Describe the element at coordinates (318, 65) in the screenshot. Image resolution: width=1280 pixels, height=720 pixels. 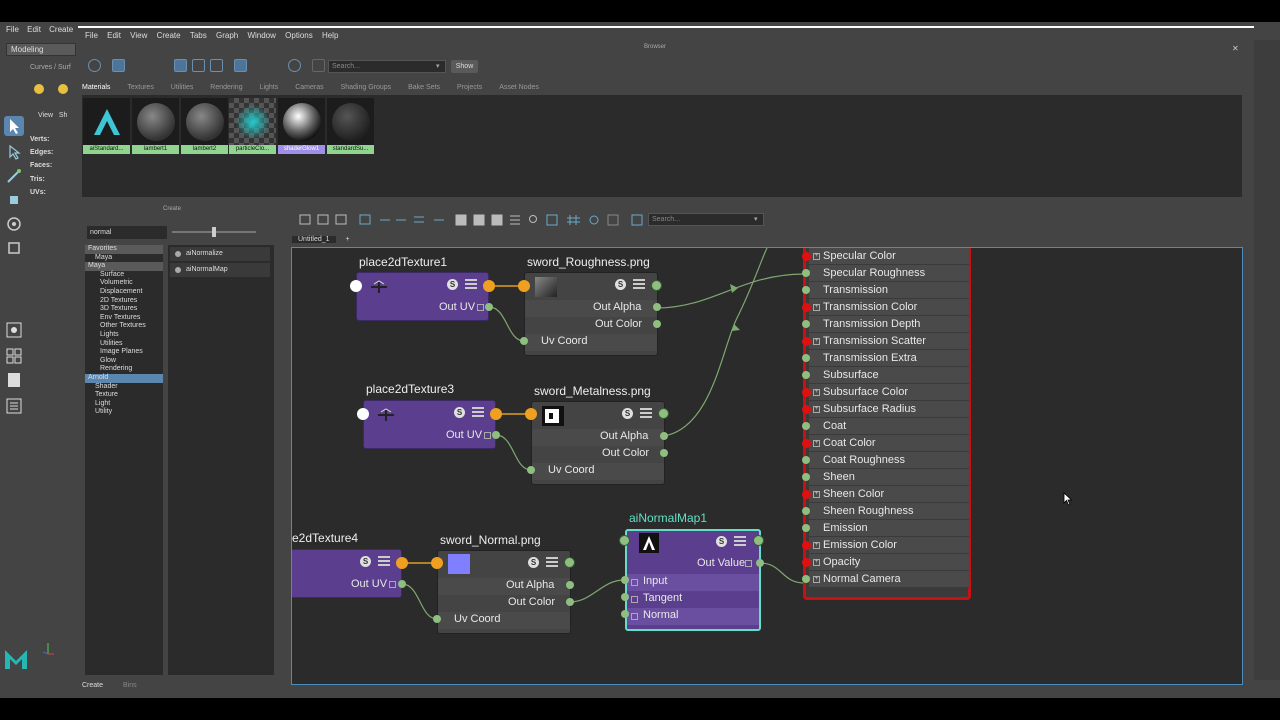
I see `filter-icon` at that location.